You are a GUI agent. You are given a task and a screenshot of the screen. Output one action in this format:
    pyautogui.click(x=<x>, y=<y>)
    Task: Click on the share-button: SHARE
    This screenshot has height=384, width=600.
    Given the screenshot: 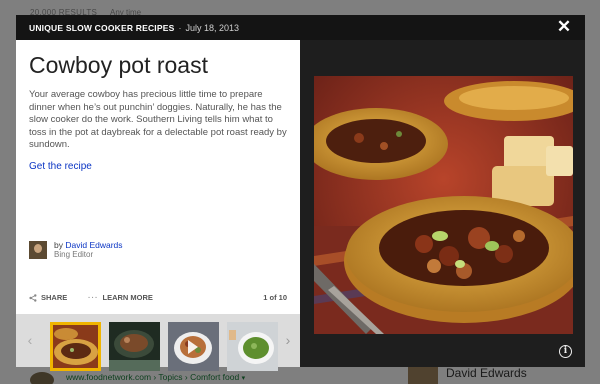 What is the action you would take?
    pyautogui.click(x=48, y=297)
    